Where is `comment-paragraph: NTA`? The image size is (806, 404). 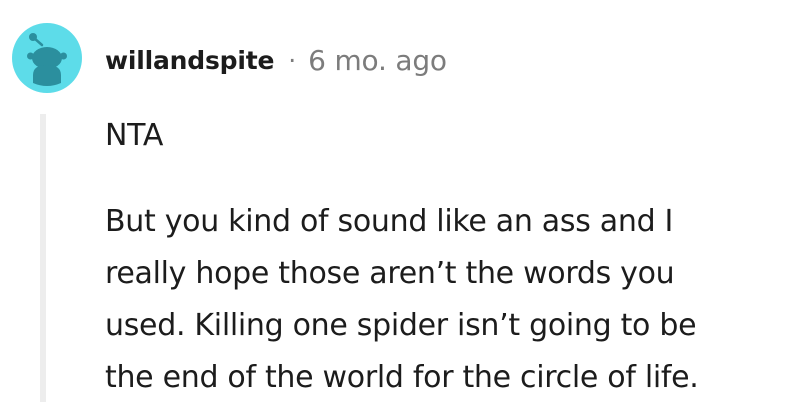 comment-paragraph: NTA is located at coordinates (450, 136).